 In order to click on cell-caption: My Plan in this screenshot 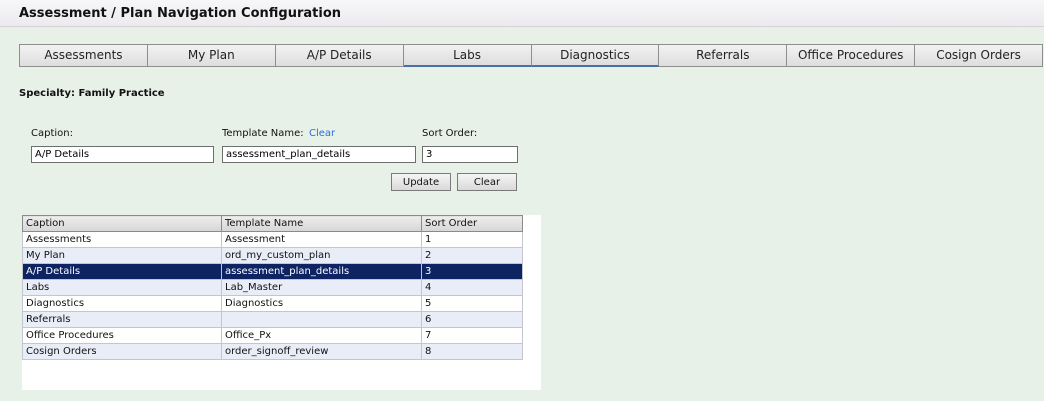, I will do `click(122, 255)`.